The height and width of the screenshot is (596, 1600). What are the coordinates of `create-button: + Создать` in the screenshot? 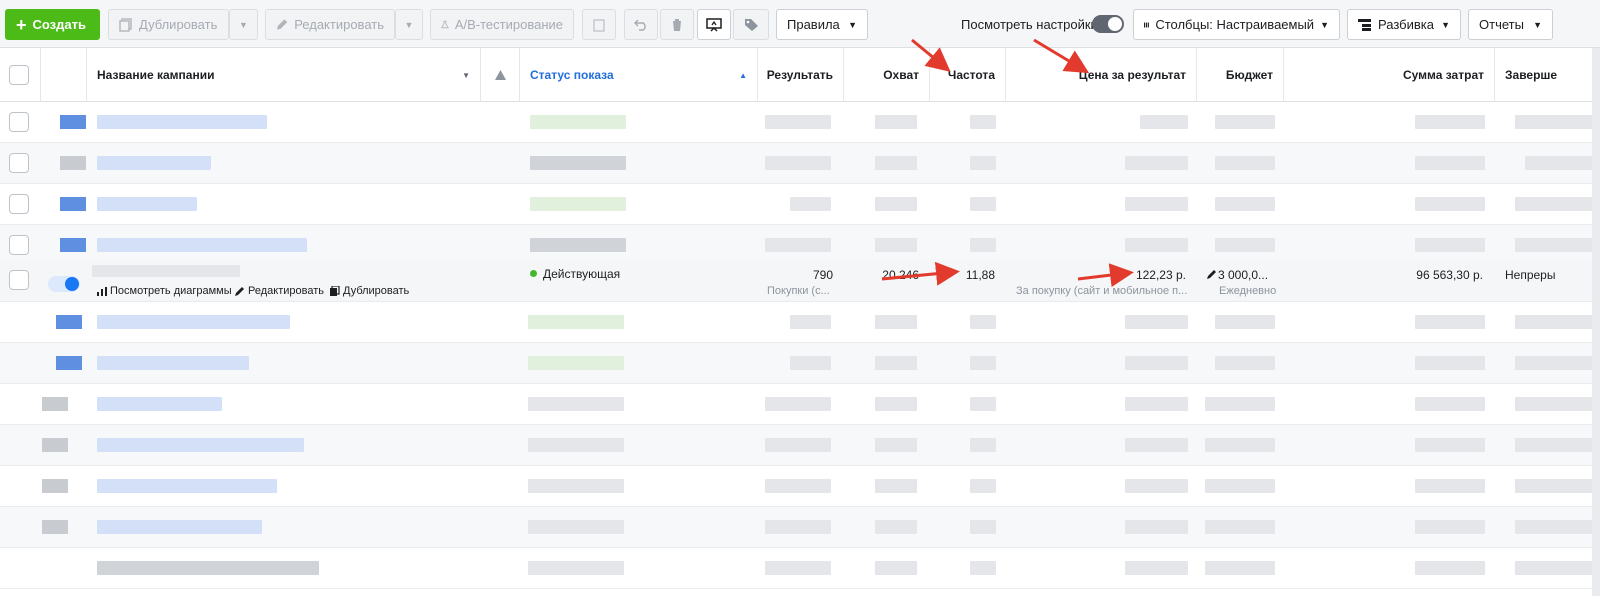 It's located at (52, 24).